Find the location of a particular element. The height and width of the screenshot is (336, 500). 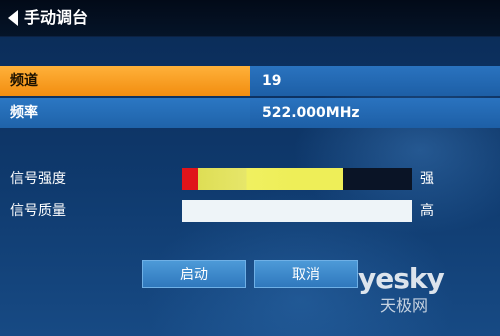

frequency-row: 频率 522.000MHz is located at coordinates (250, 113).